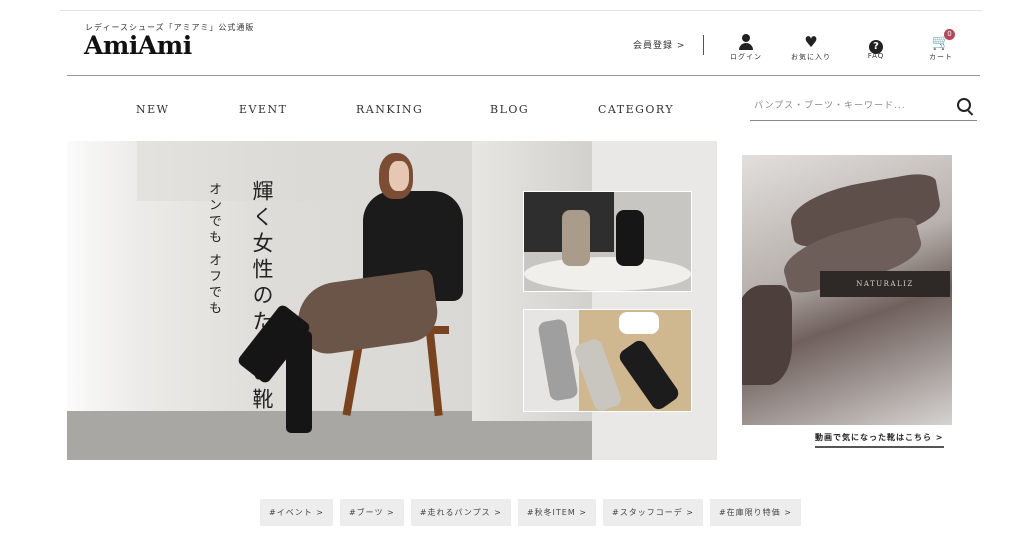 The width and height of the screenshot is (1024, 541). I want to click on heart-icon: ♥, so click(811, 42).